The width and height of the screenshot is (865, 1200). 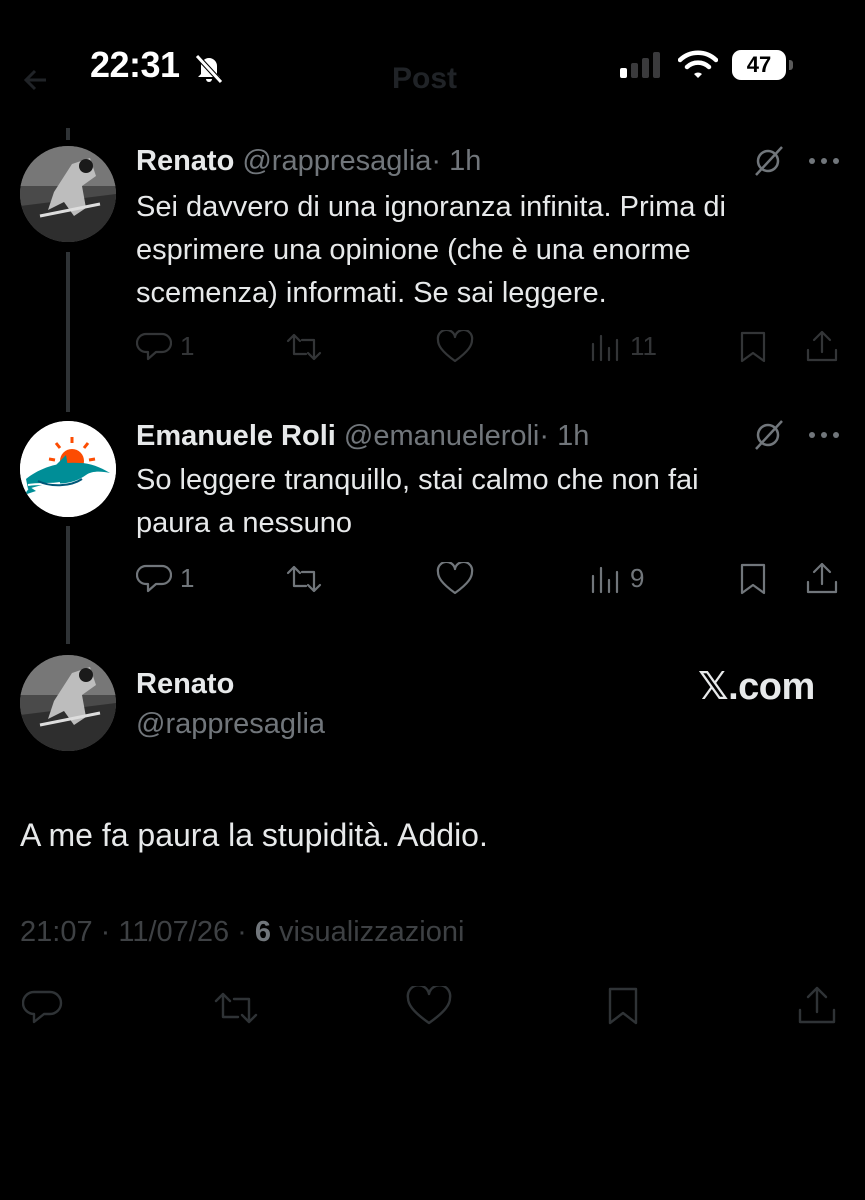 I want to click on main-retweet-button, so click(x=236, y=1010).